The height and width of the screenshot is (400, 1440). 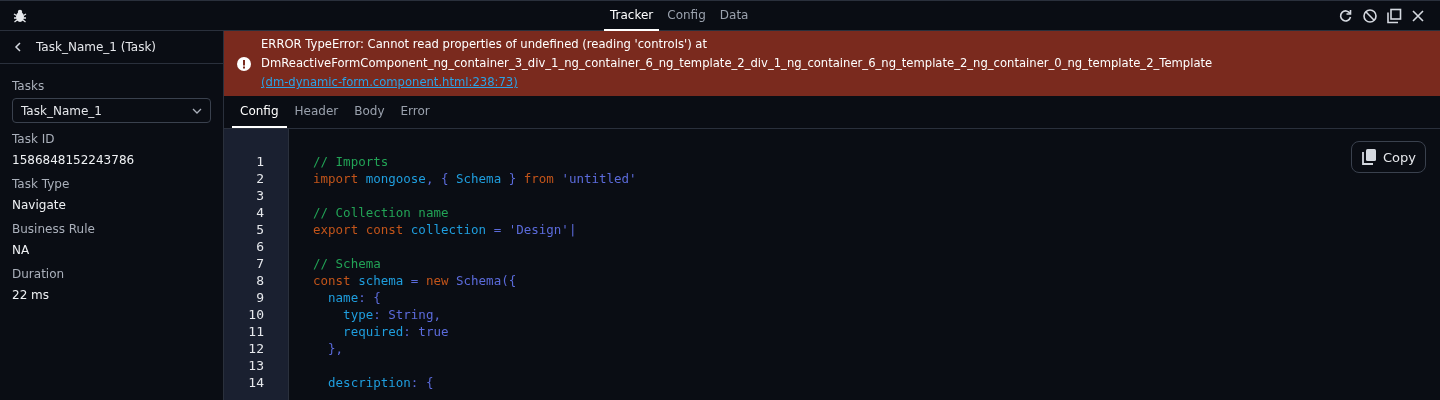 I want to click on field-label: Tasks, so click(x=29, y=86).